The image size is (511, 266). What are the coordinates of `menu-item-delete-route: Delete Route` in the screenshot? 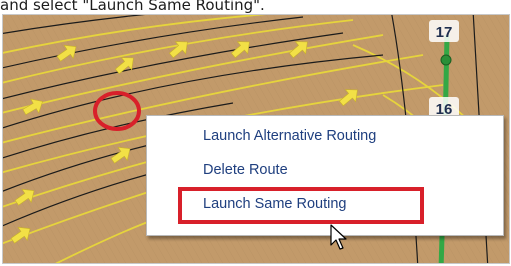 It's located at (245, 170).